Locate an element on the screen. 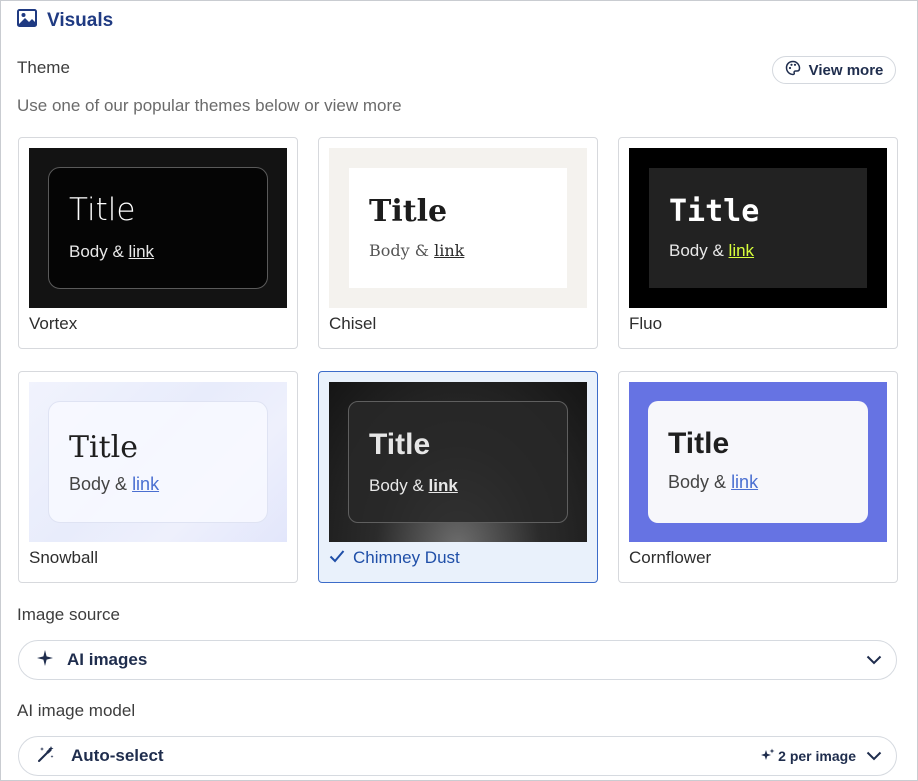  credits-badge: 2 per image is located at coordinates (808, 756).